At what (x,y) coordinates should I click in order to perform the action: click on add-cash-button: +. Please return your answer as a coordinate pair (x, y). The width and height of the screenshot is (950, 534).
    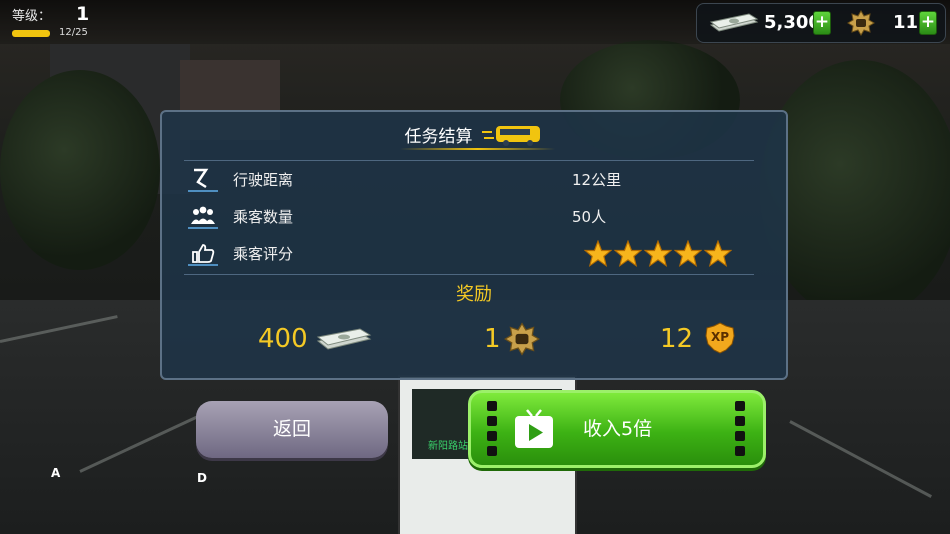
    Looking at the image, I should click on (822, 23).